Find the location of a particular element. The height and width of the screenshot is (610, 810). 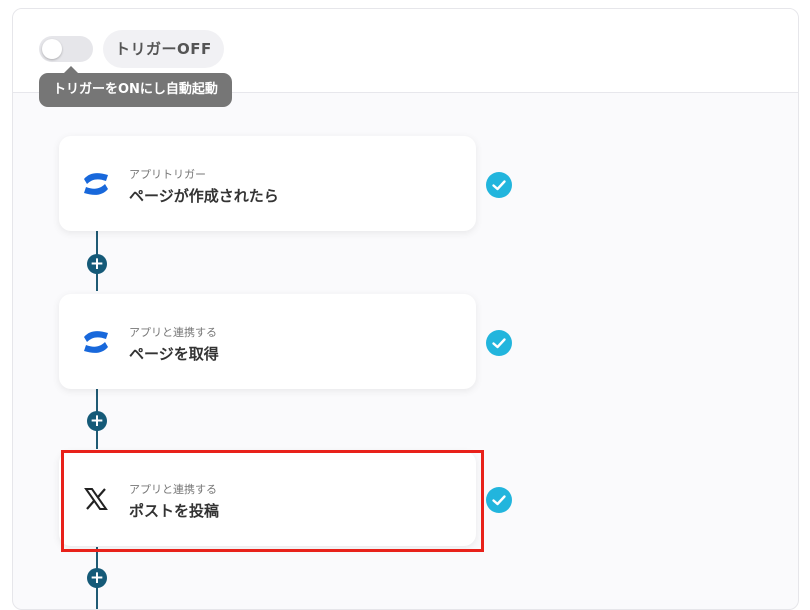

flow-step-card: アプリと連携する ページを取得 is located at coordinates (267, 341).